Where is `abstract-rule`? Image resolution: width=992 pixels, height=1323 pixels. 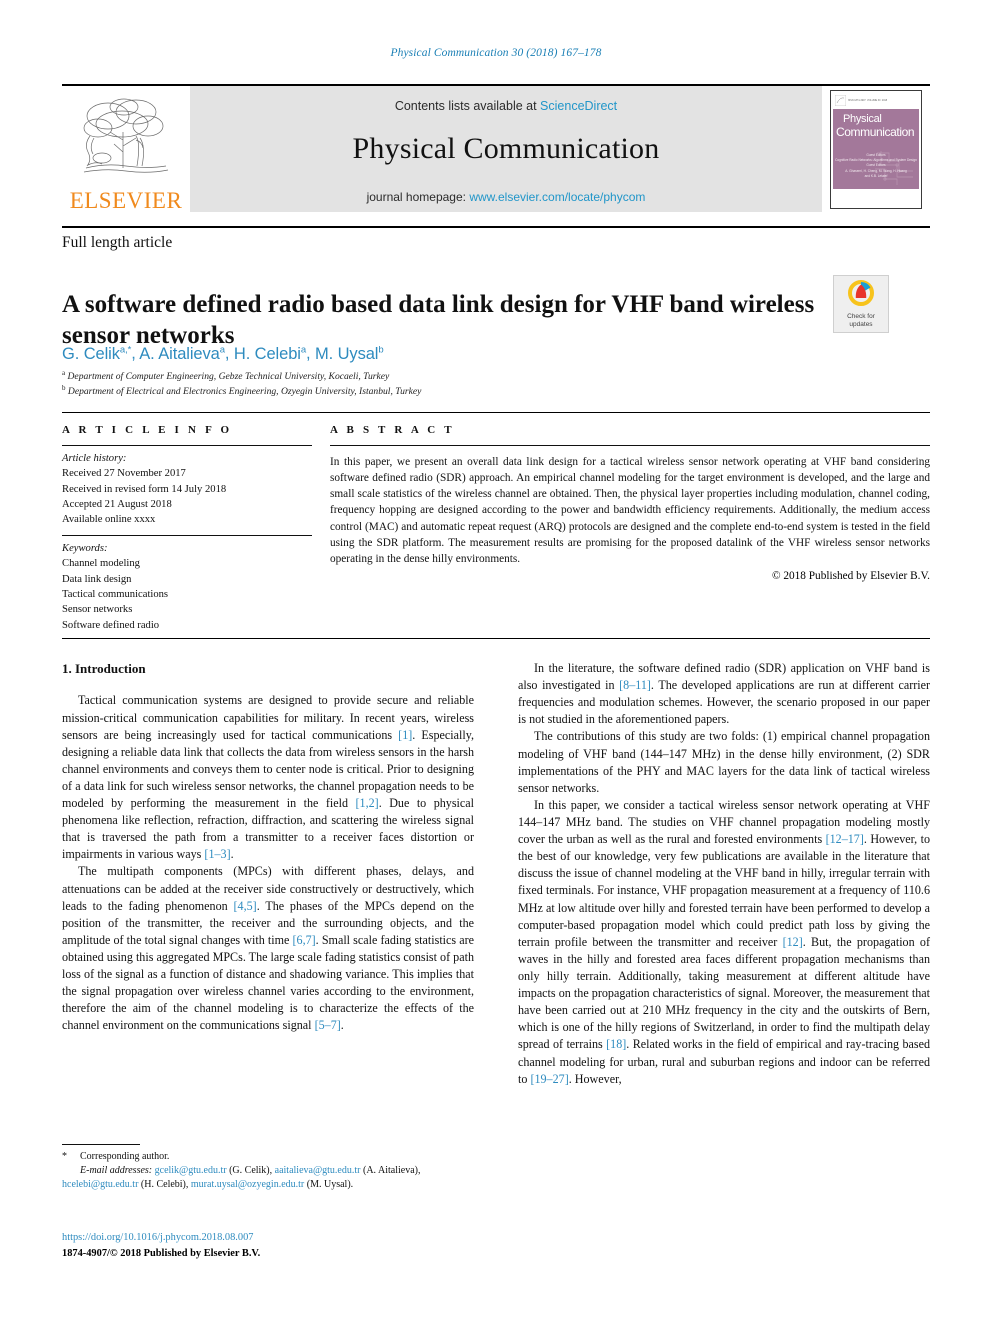
abstract-rule is located at coordinates (630, 445).